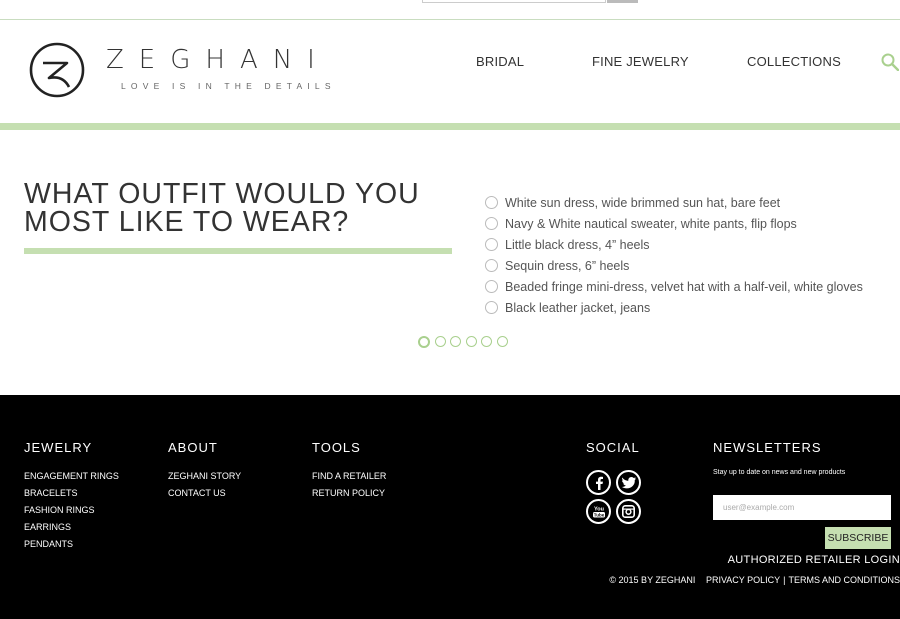 Image resolution: width=900 pixels, height=619 pixels. I want to click on footer-social-column: SOCIAL, so click(613, 454).